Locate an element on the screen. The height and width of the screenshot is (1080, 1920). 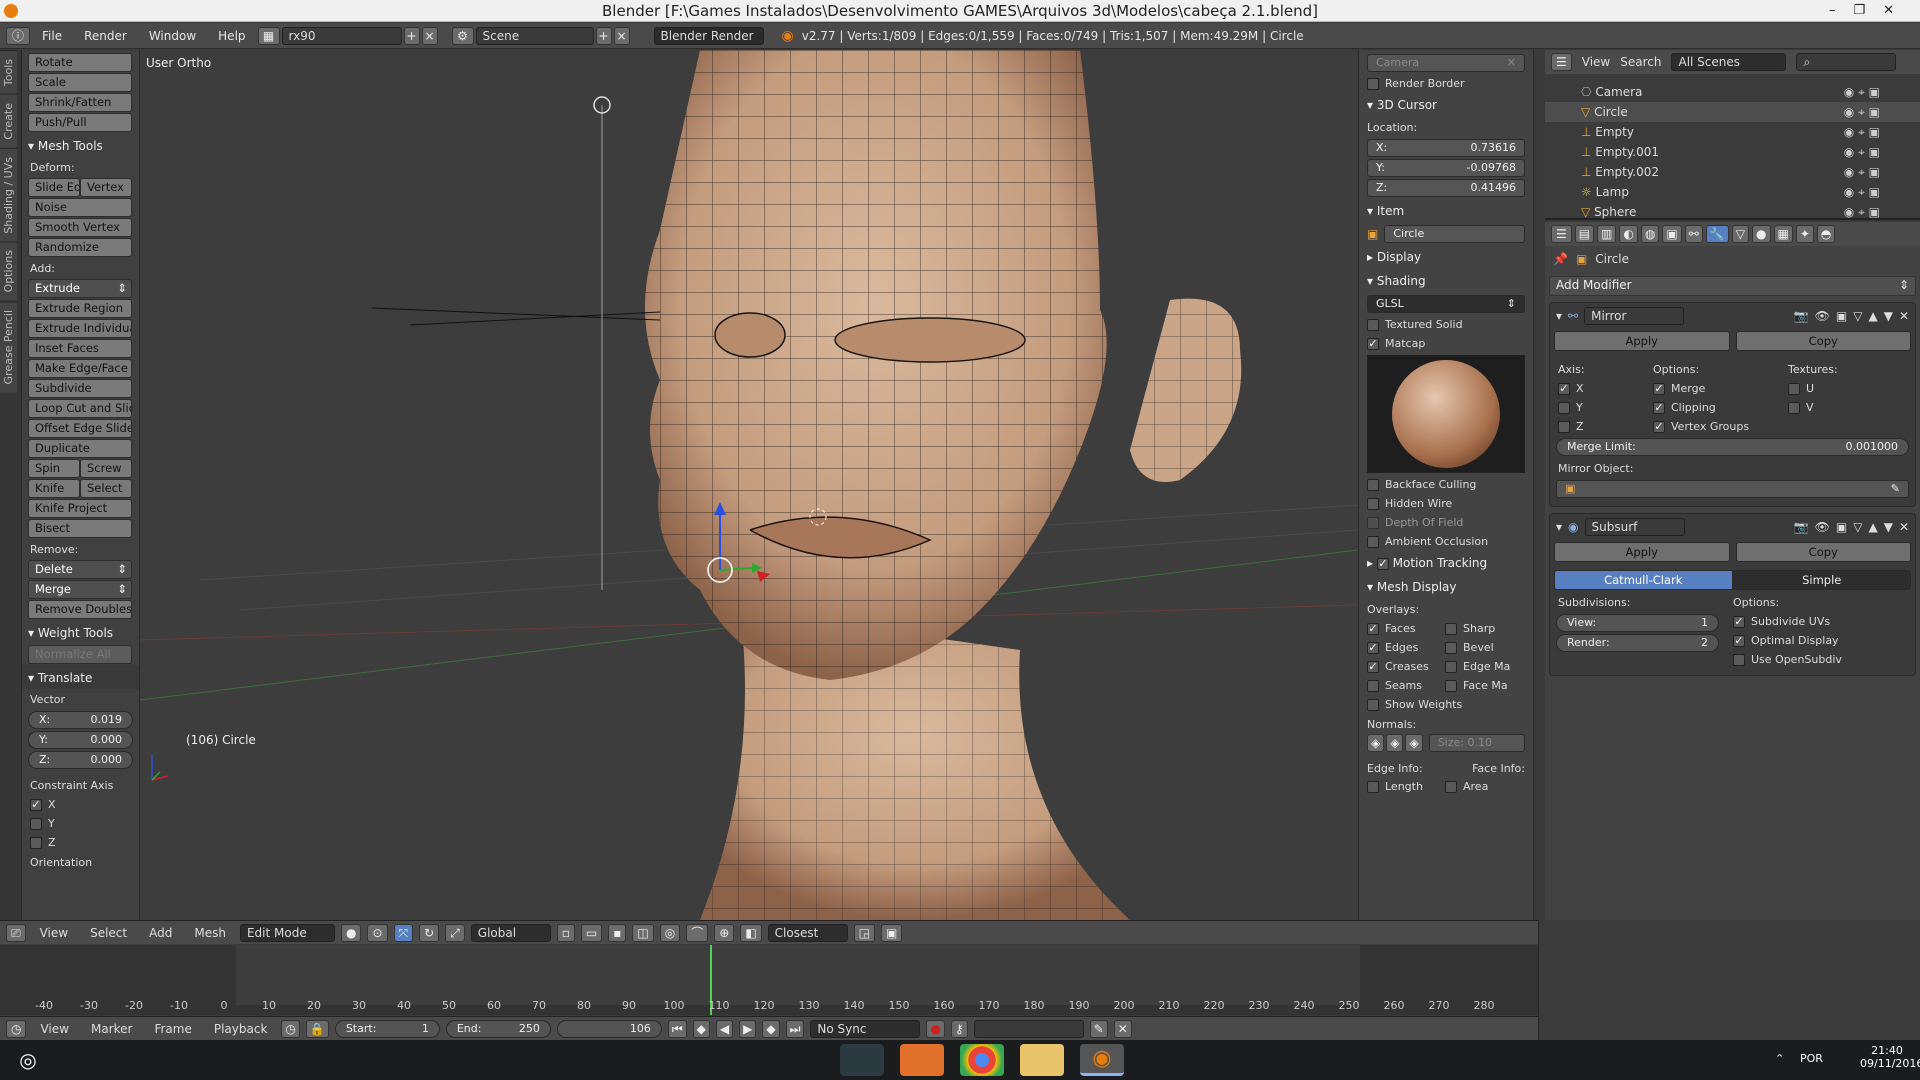
vertex-normals-icon: ◈ is located at coordinates (1376, 743).